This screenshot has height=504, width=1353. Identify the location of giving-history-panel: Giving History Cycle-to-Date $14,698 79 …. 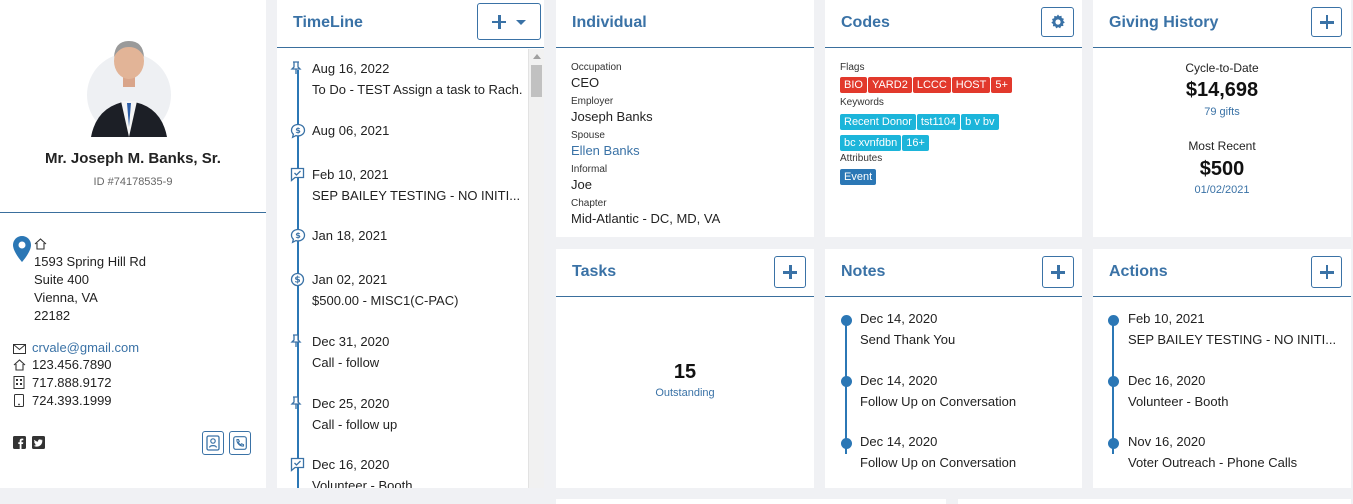
(1222, 118).